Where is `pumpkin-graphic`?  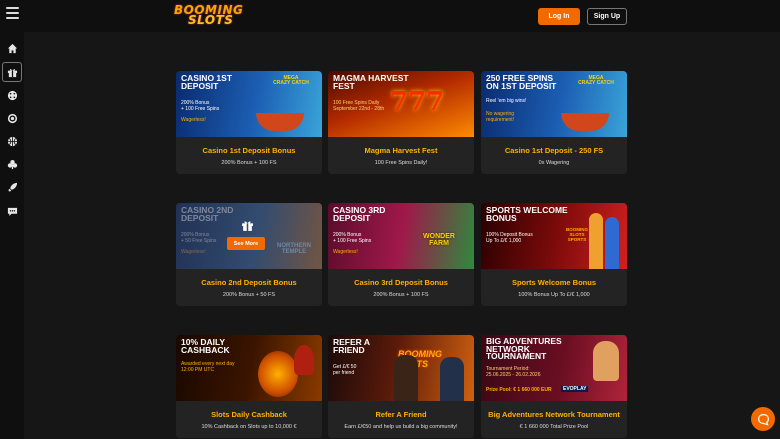 pumpkin-graphic is located at coordinates (278, 374).